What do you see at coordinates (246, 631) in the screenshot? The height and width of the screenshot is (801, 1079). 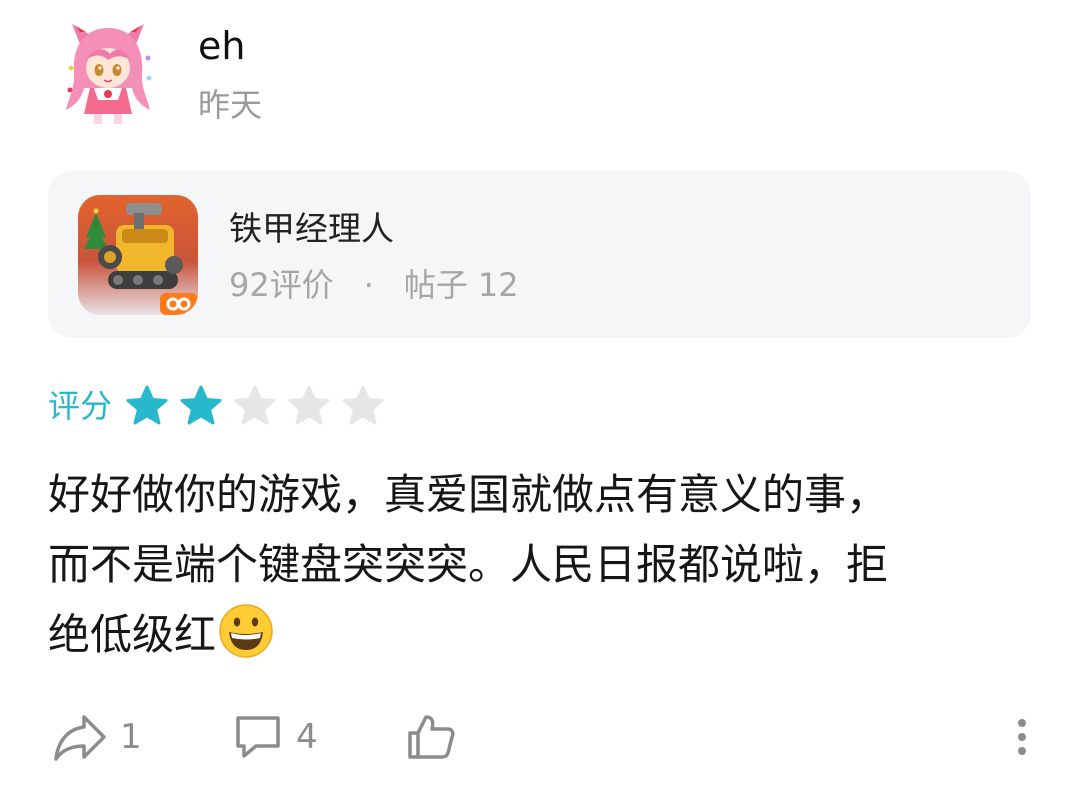 I see `grinning-face-icon` at bounding box center [246, 631].